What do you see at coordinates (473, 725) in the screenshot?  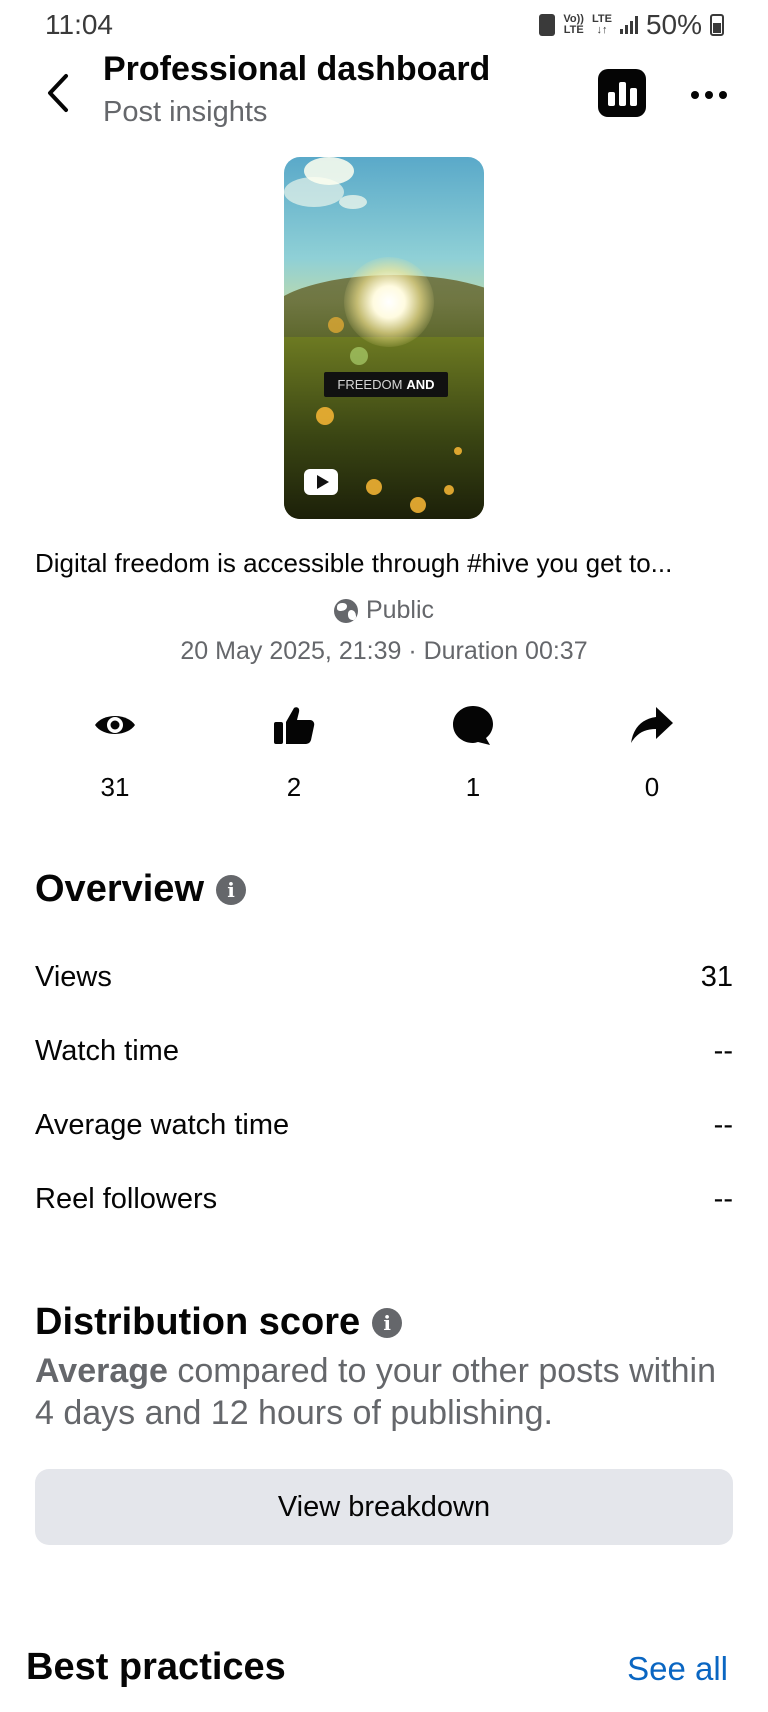 I see `comment-icon` at bounding box center [473, 725].